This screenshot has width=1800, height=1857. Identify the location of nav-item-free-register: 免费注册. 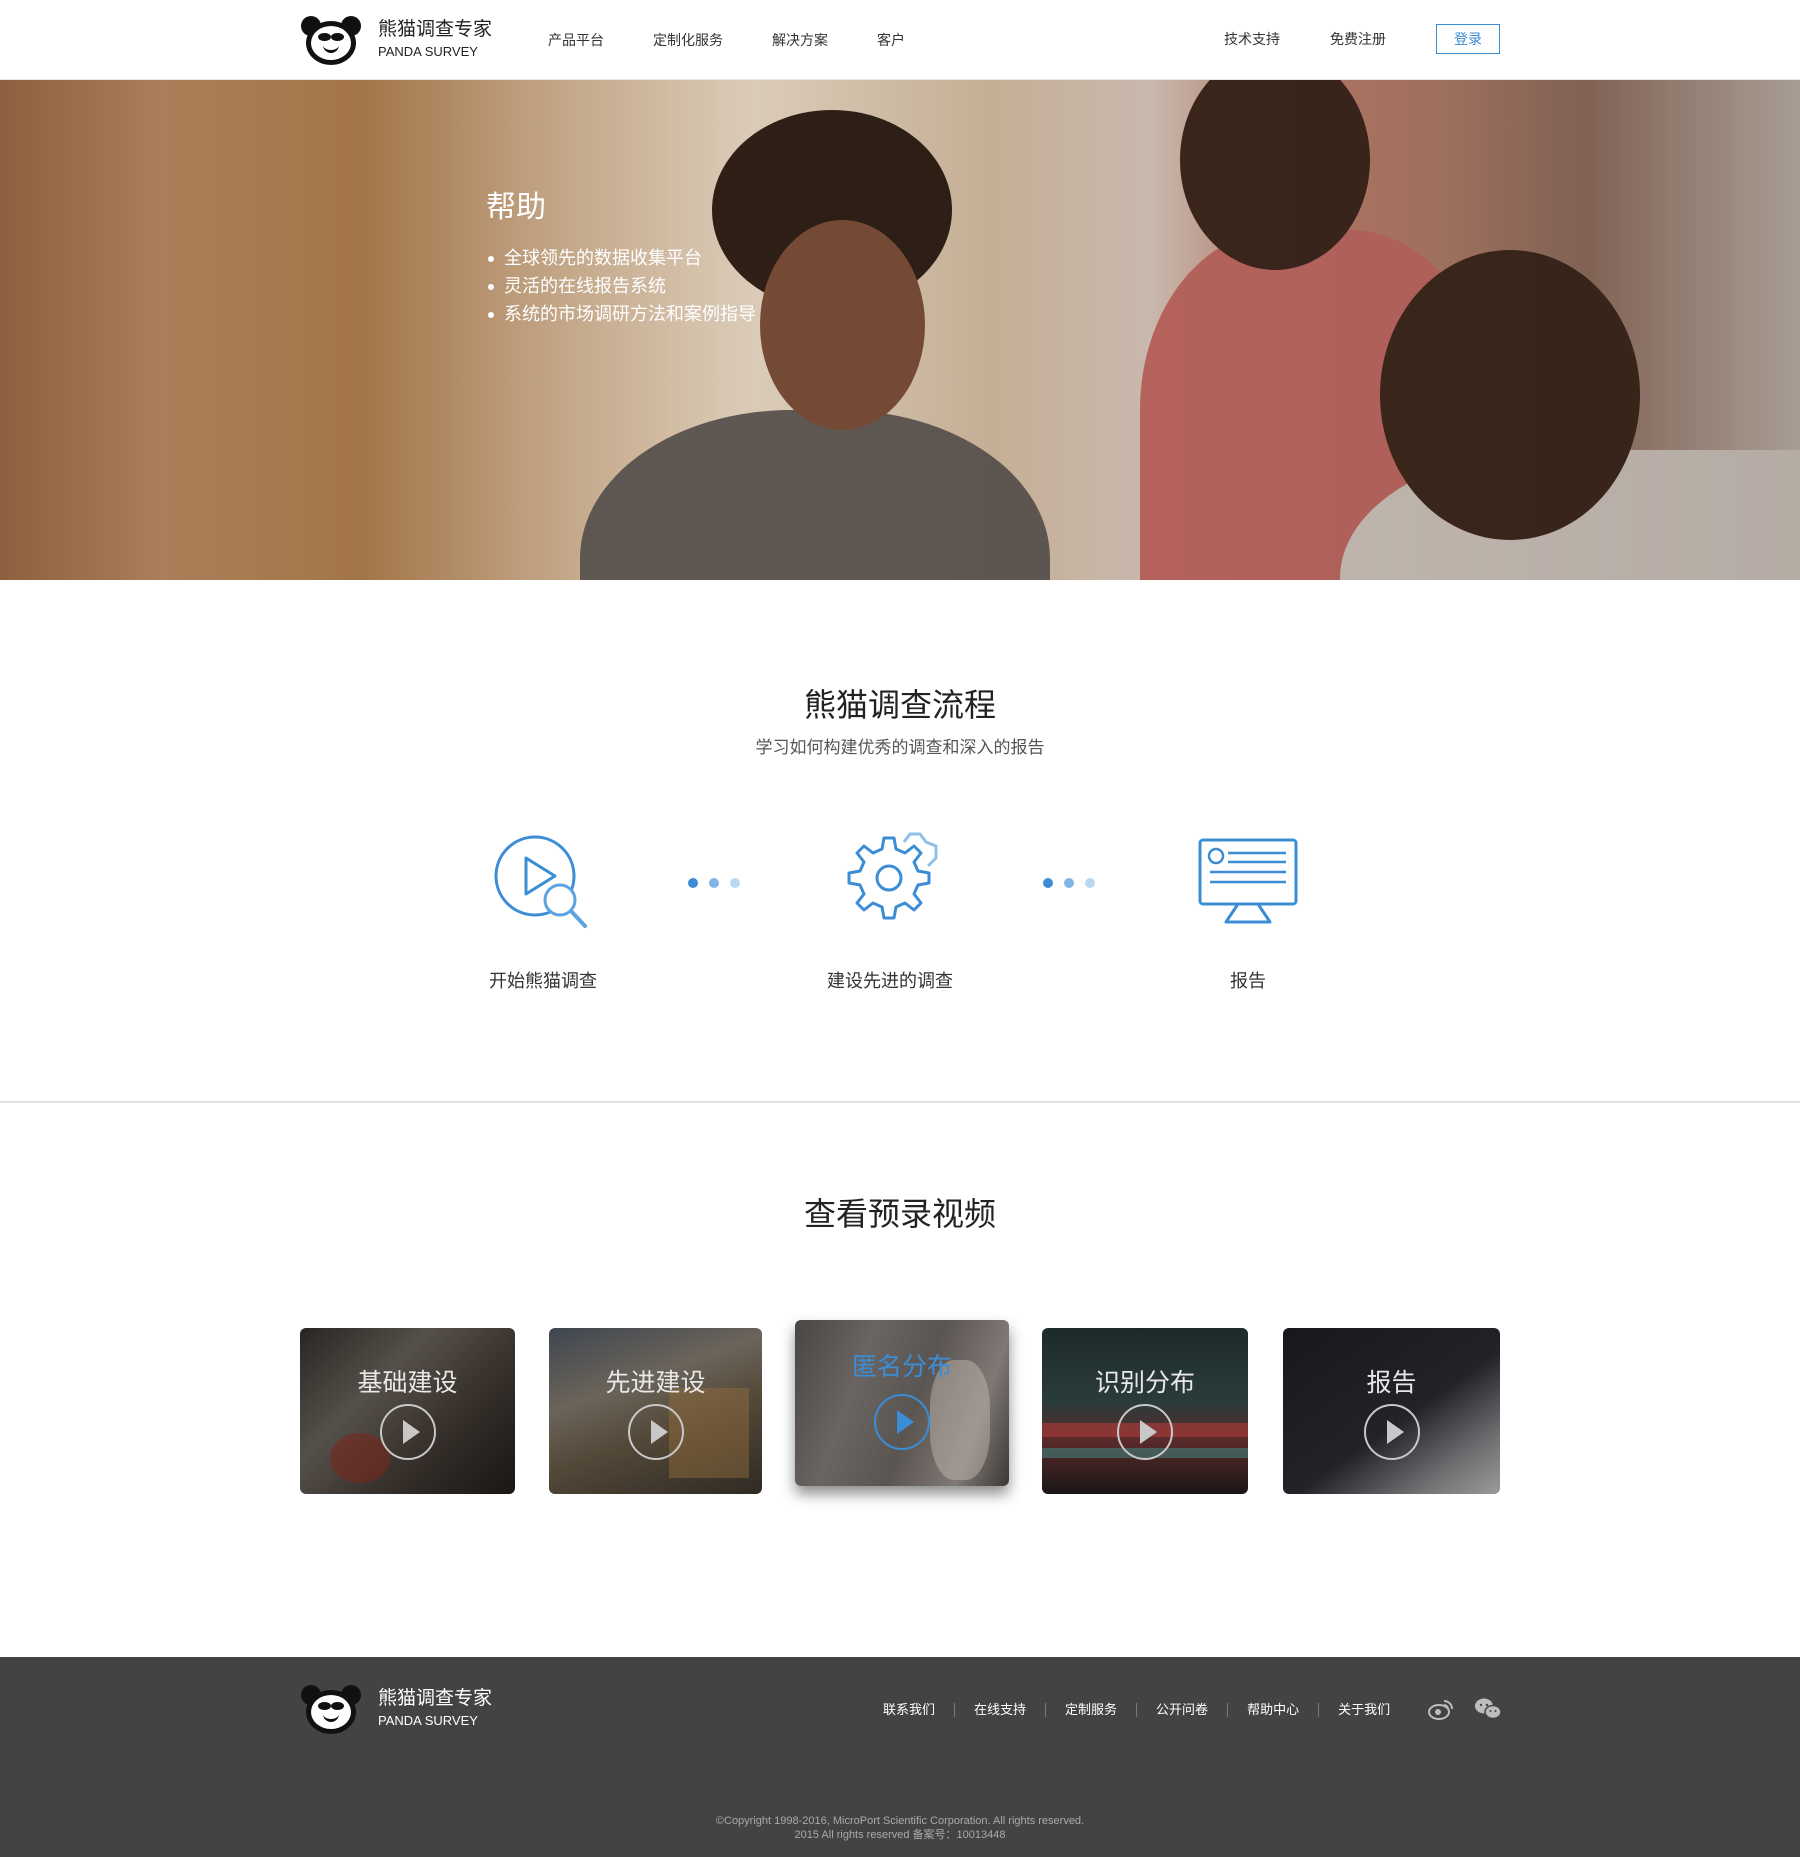
(1358, 39).